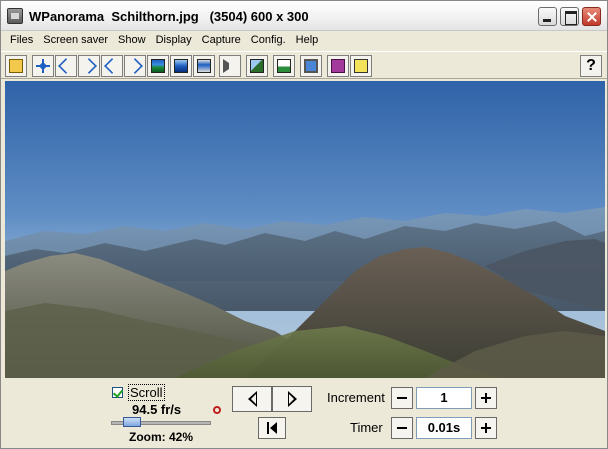  I want to click on activity-indicator-icon, so click(217, 410).